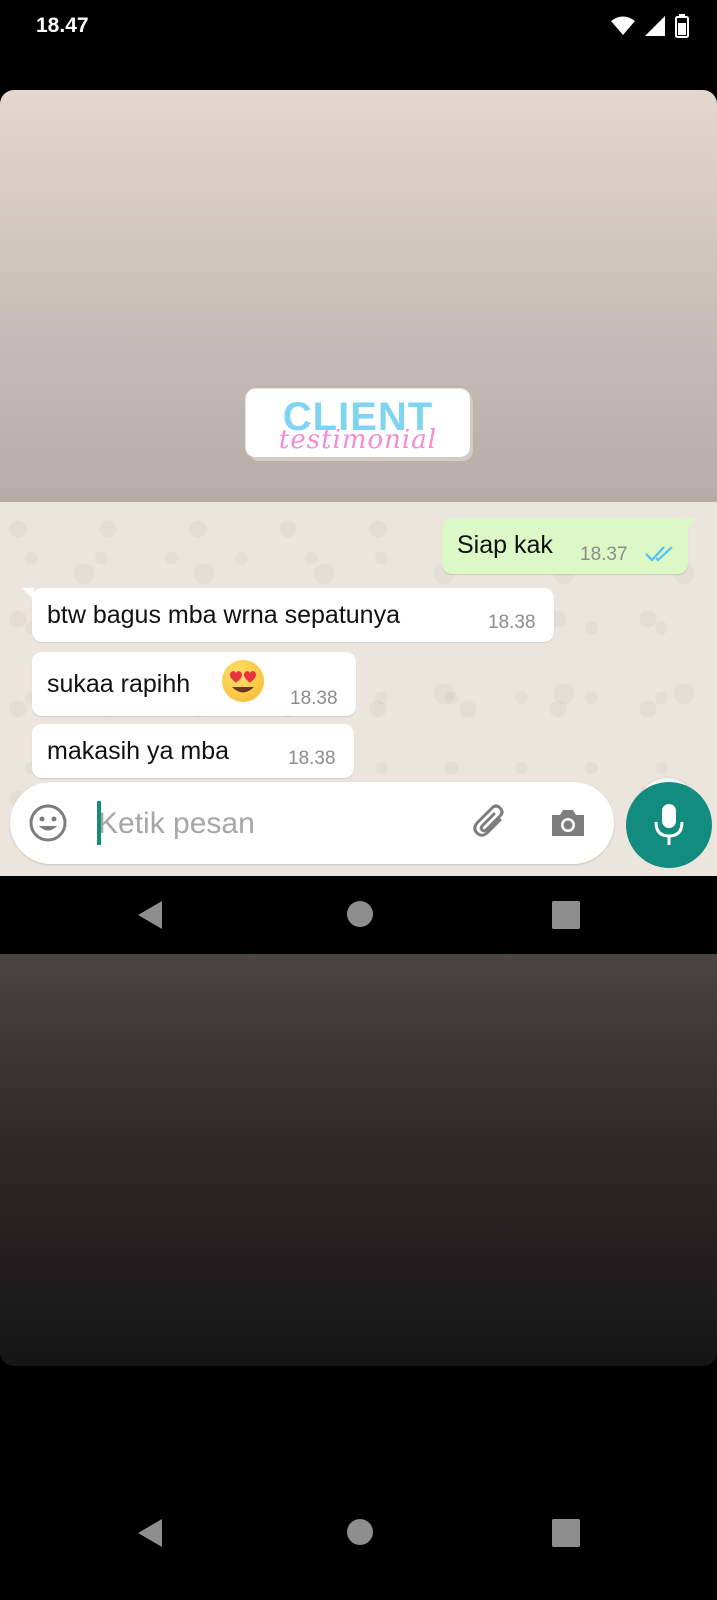 Image resolution: width=717 pixels, height=1600 pixels. What do you see at coordinates (655, 26) in the screenshot?
I see `signal-icon` at bounding box center [655, 26].